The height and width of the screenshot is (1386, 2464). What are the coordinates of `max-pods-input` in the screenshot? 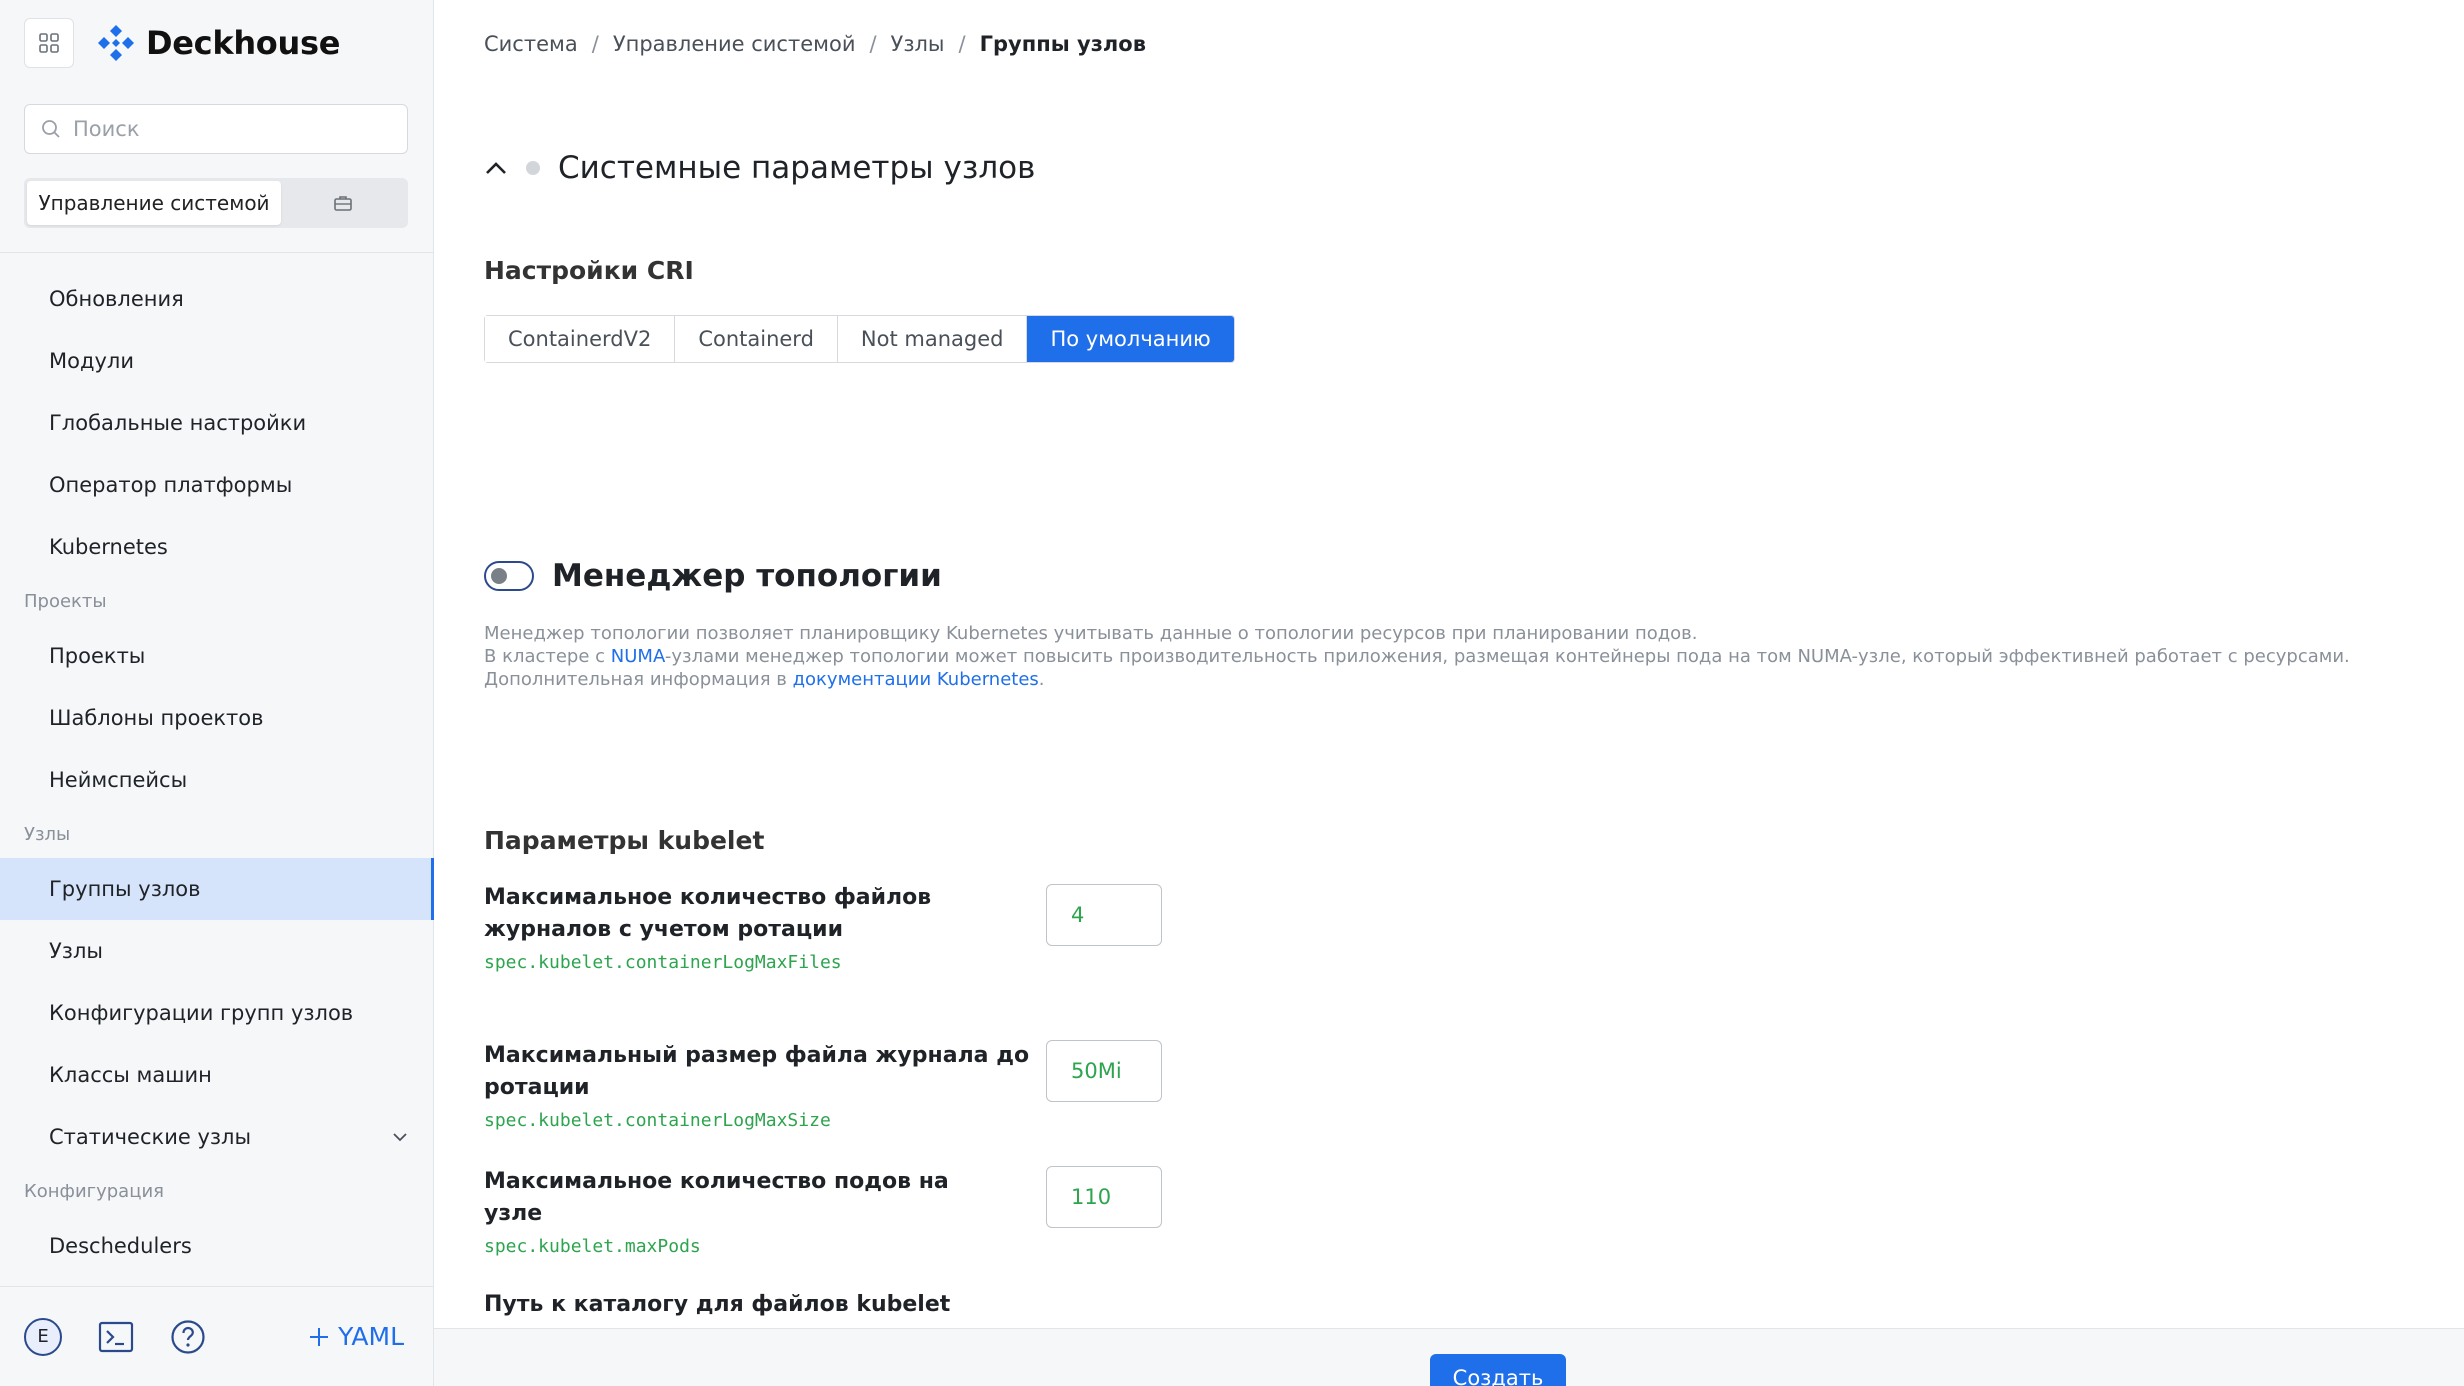 It's located at (1104, 1197).